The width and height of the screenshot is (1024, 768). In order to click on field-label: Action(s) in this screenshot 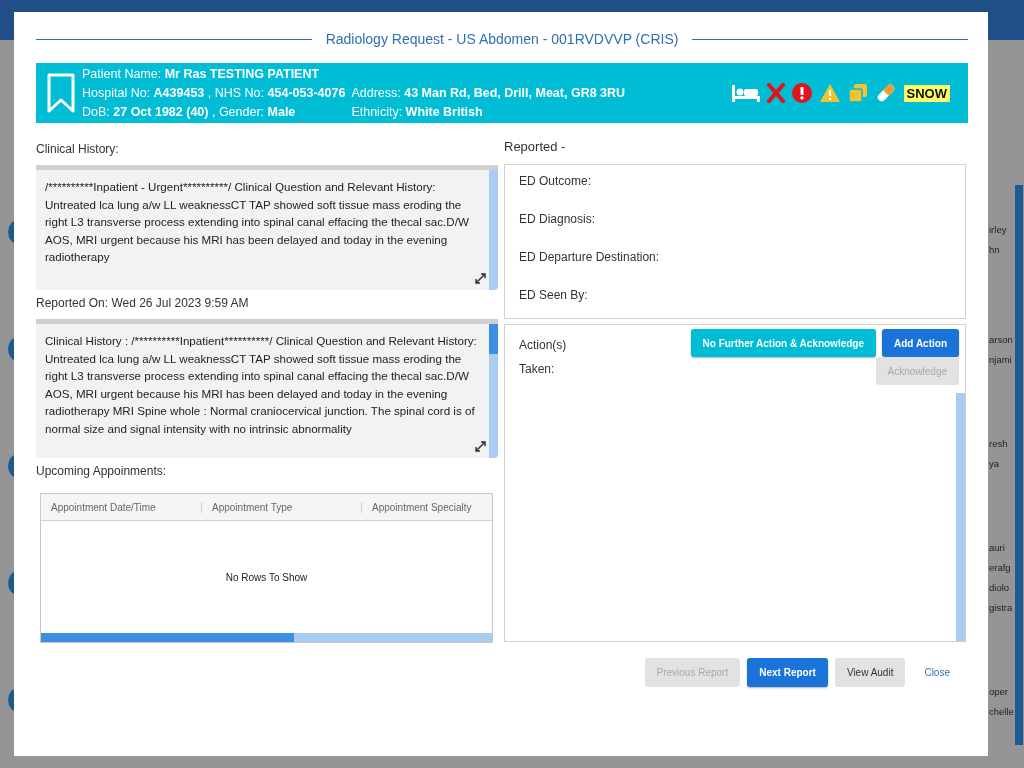, I will do `click(543, 345)`.